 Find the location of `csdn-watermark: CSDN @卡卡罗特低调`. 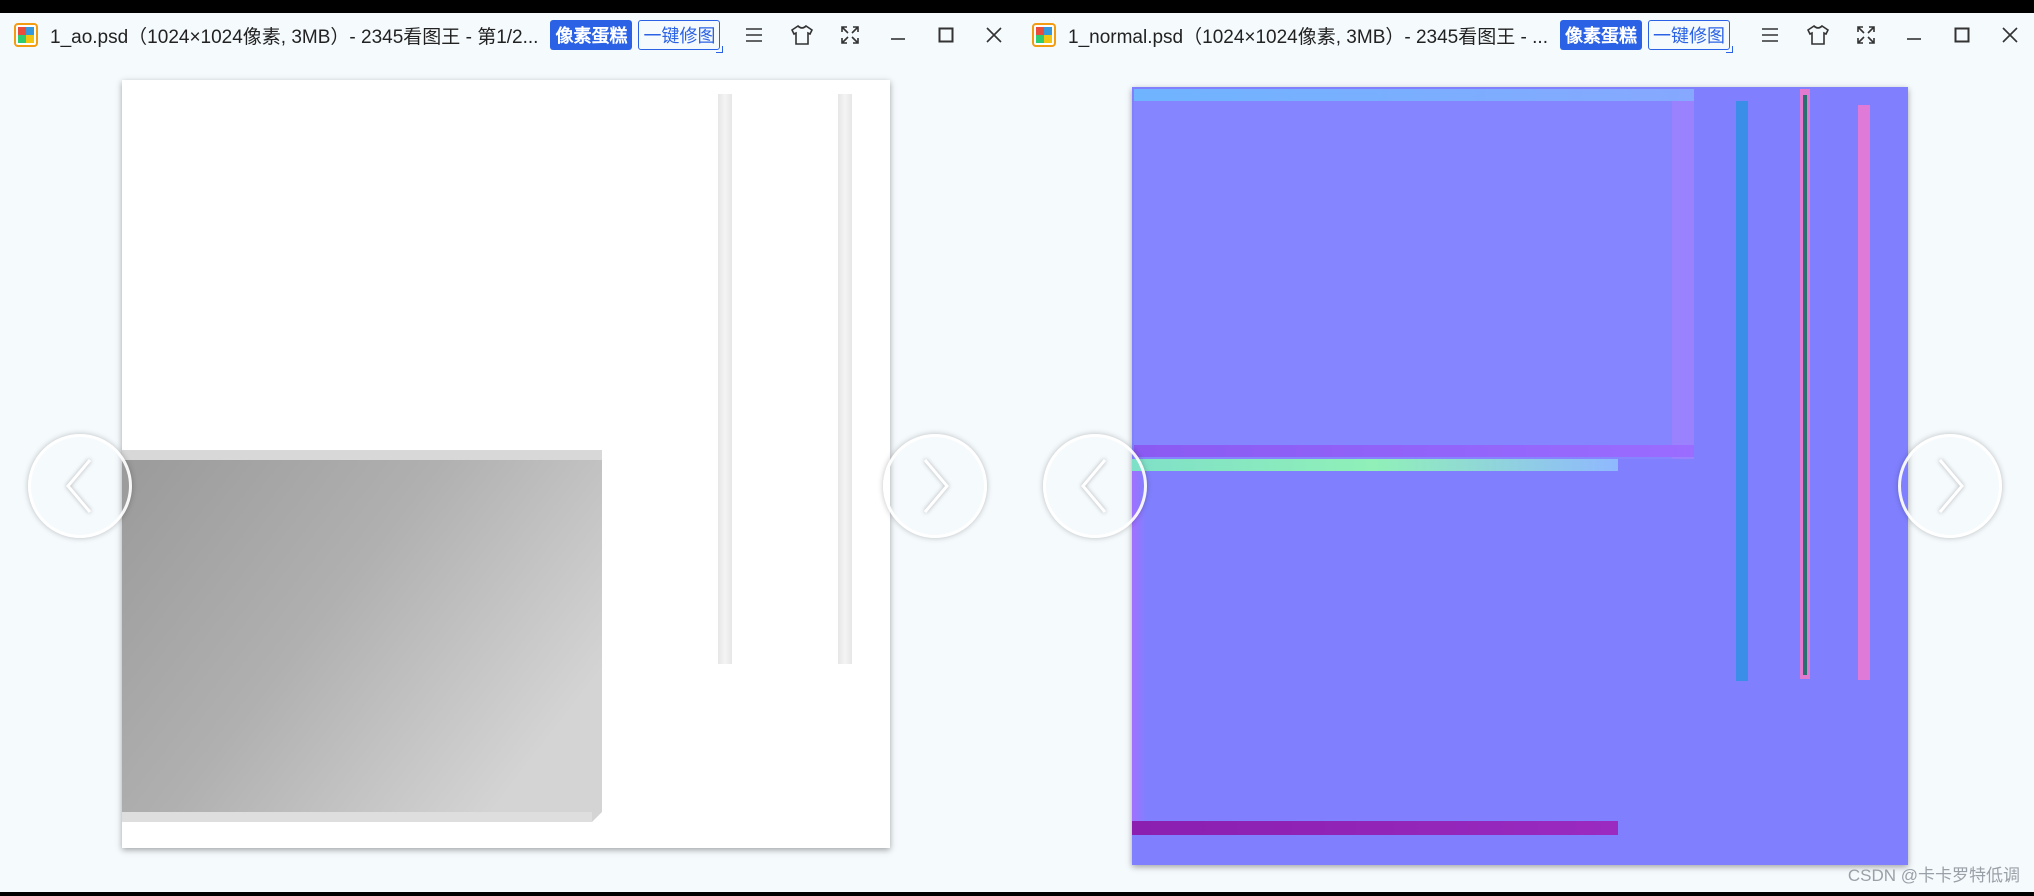

csdn-watermark: CSDN @卡卡罗特低调 is located at coordinates (1933, 875).